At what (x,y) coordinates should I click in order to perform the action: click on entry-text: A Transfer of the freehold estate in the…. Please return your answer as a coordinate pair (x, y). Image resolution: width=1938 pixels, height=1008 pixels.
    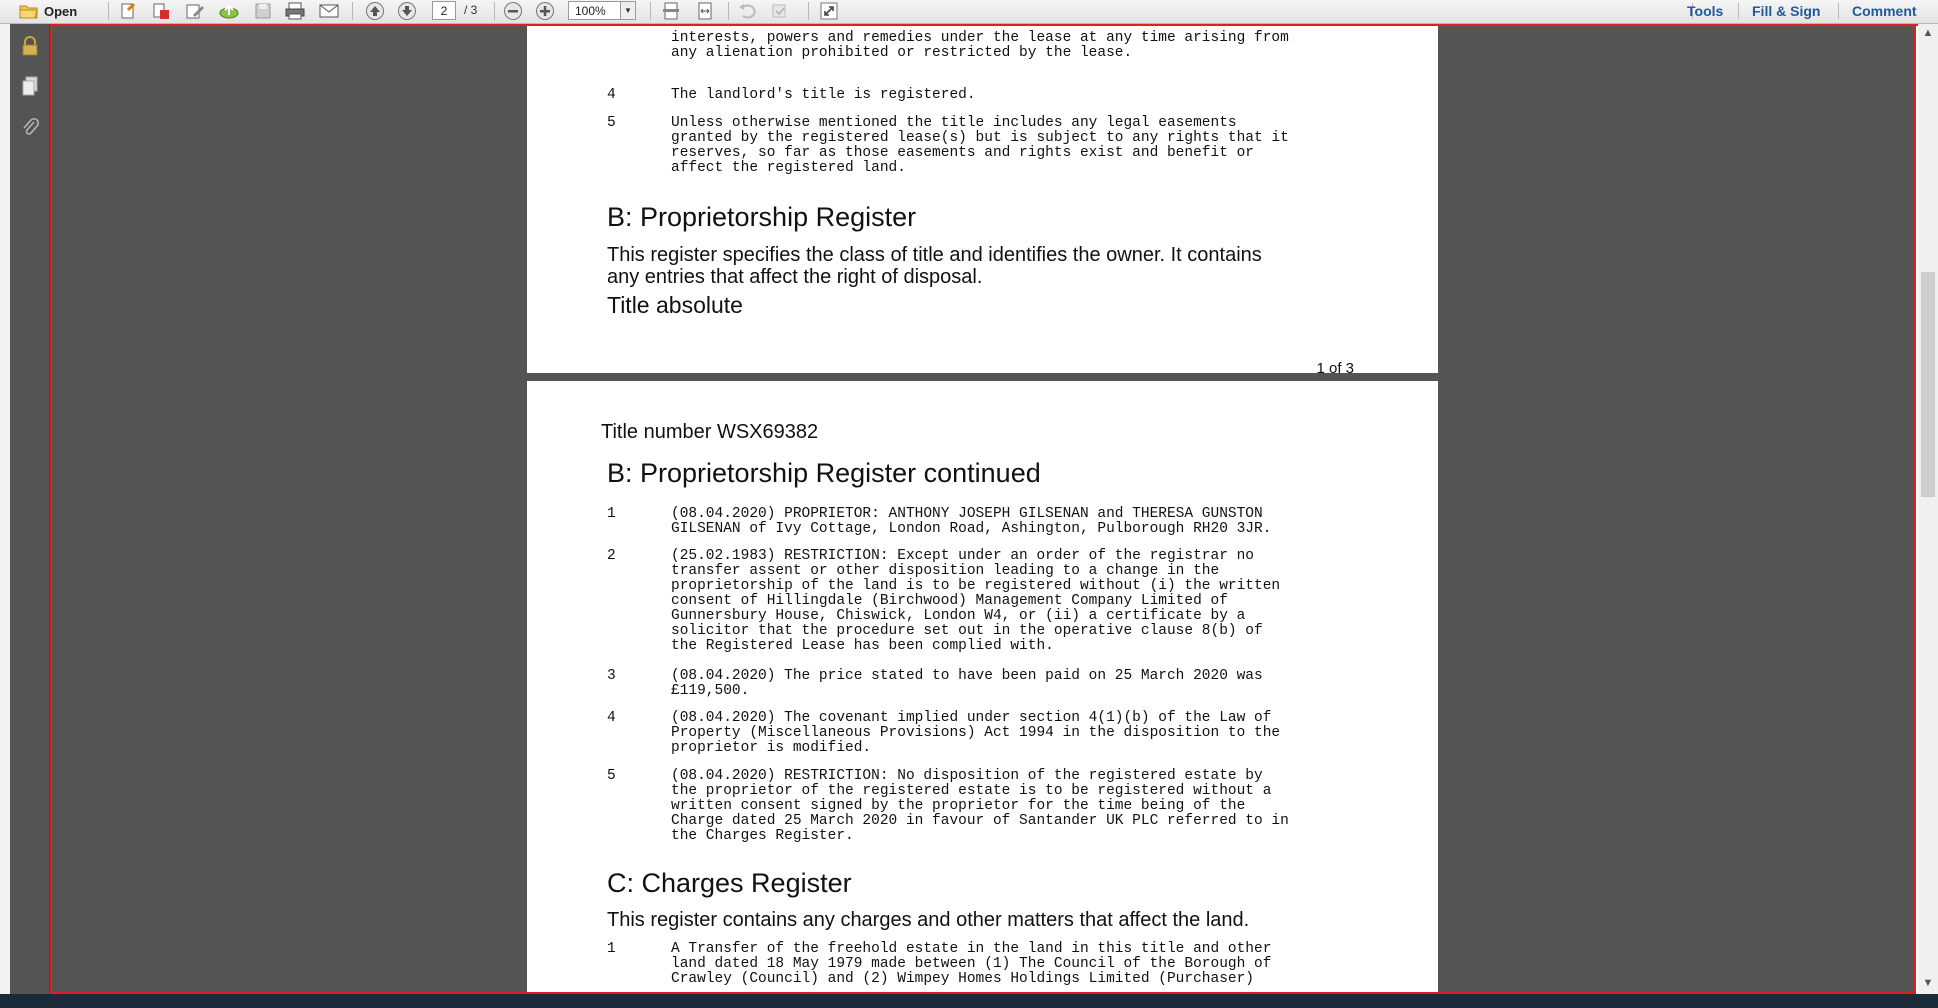
    Looking at the image, I should click on (971, 964).